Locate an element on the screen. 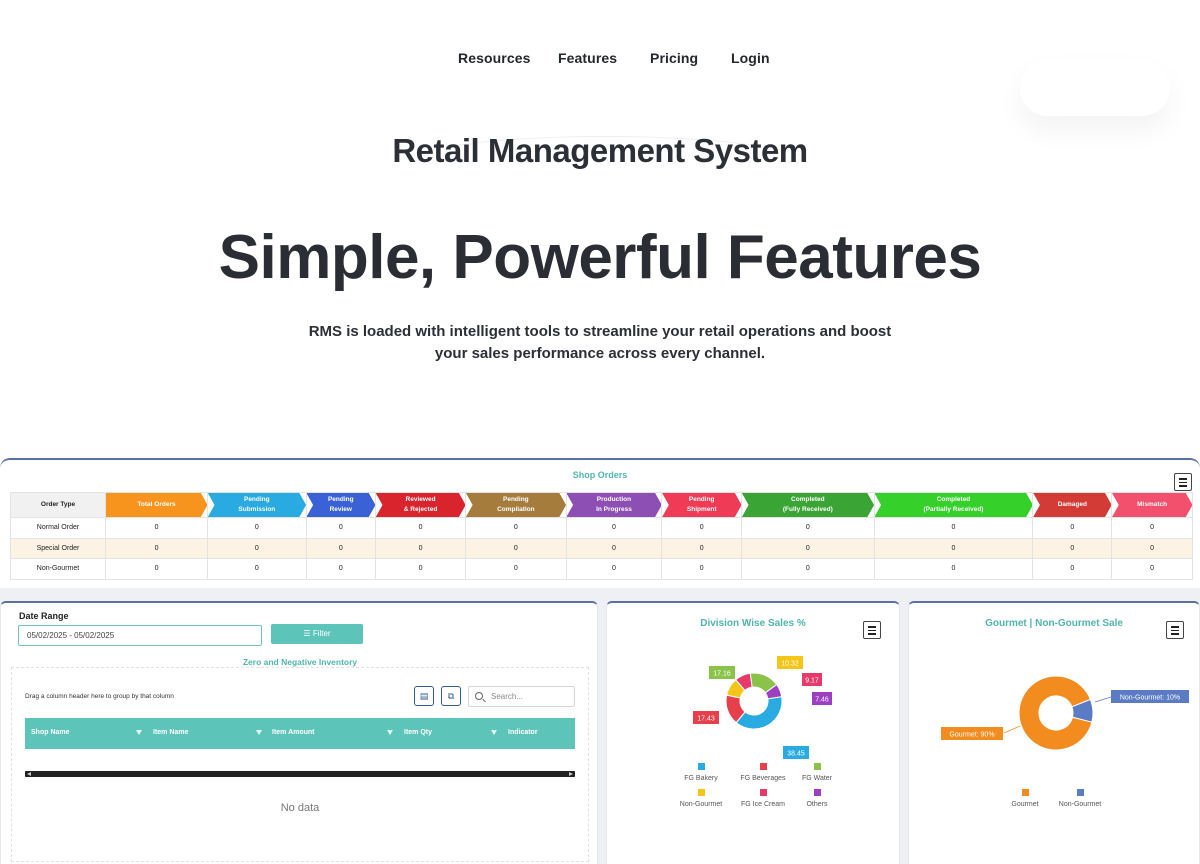 The image size is (1200, 864). legend-item: Gourmet is located at coordinates (1025, 798).